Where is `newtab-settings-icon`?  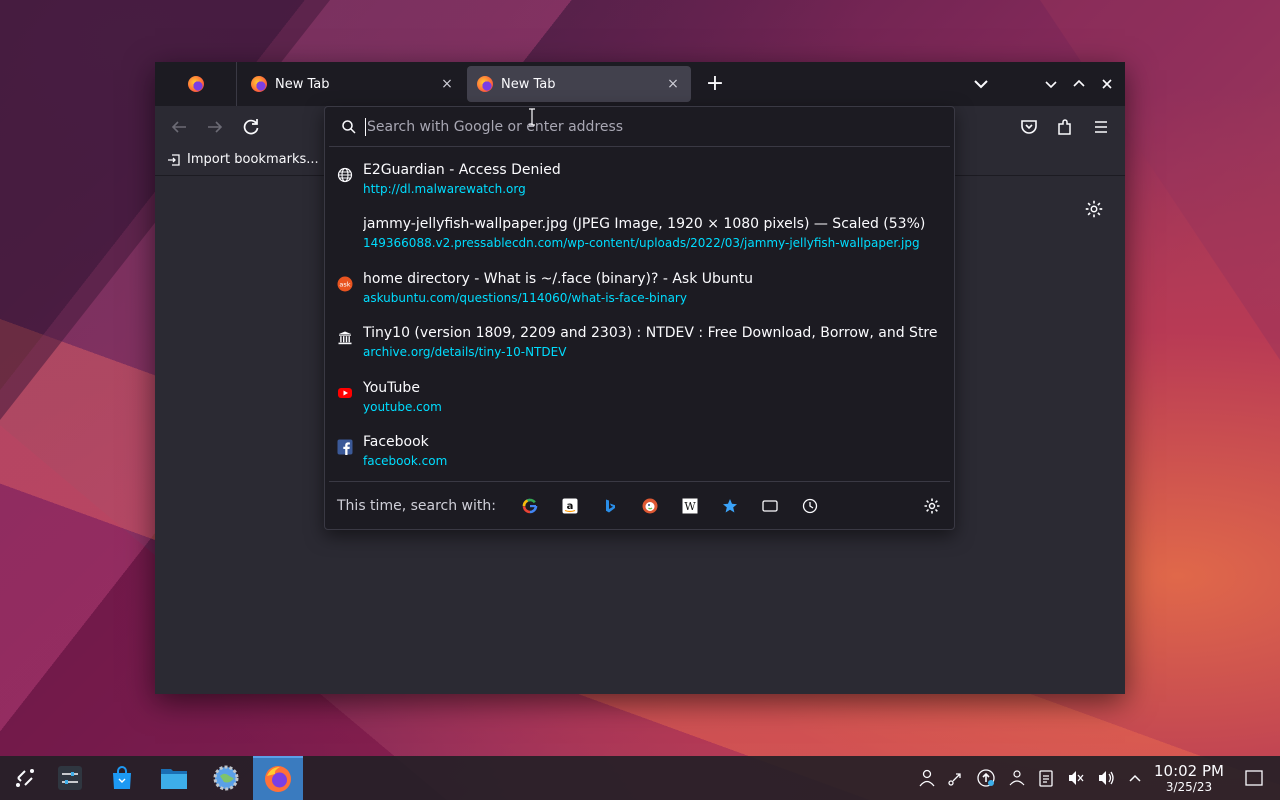 newtab-settings-icon is located at coordinates (1094, 209).